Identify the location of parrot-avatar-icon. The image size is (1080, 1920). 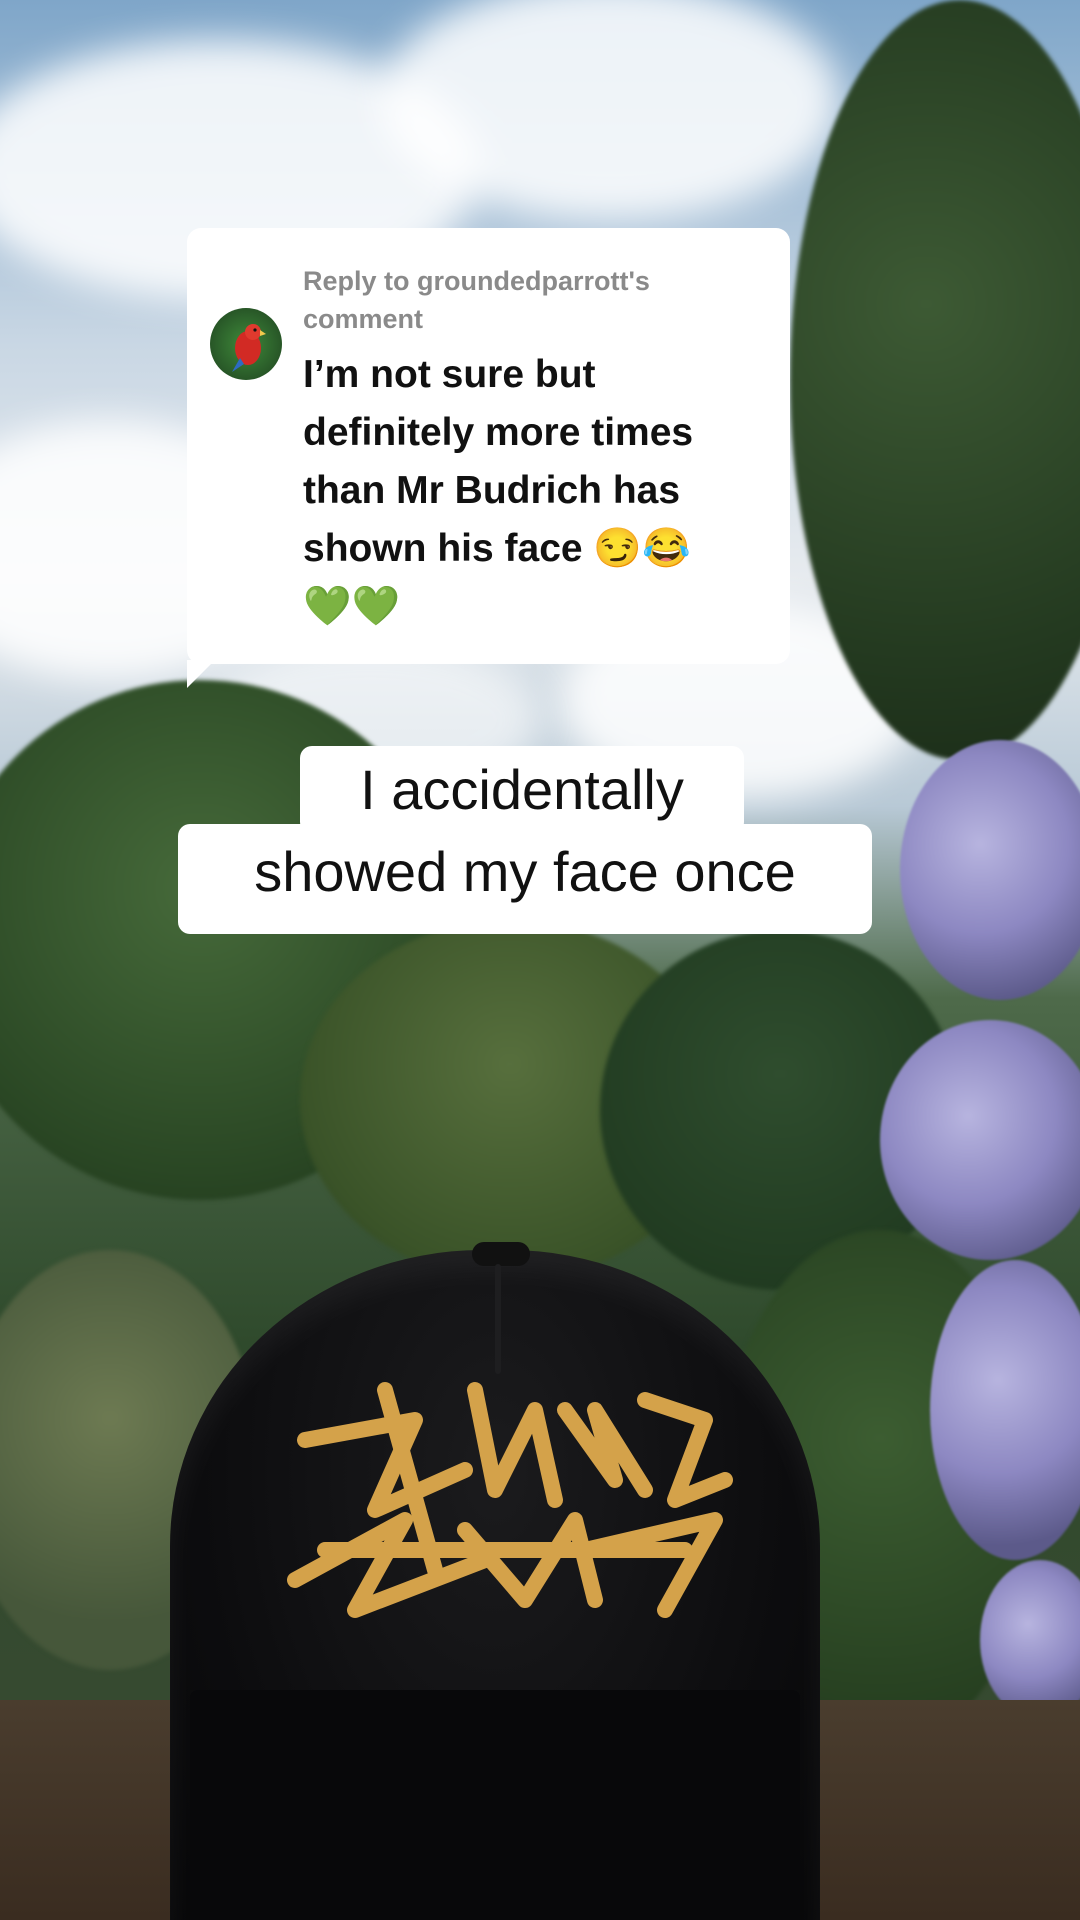
(246, 344).